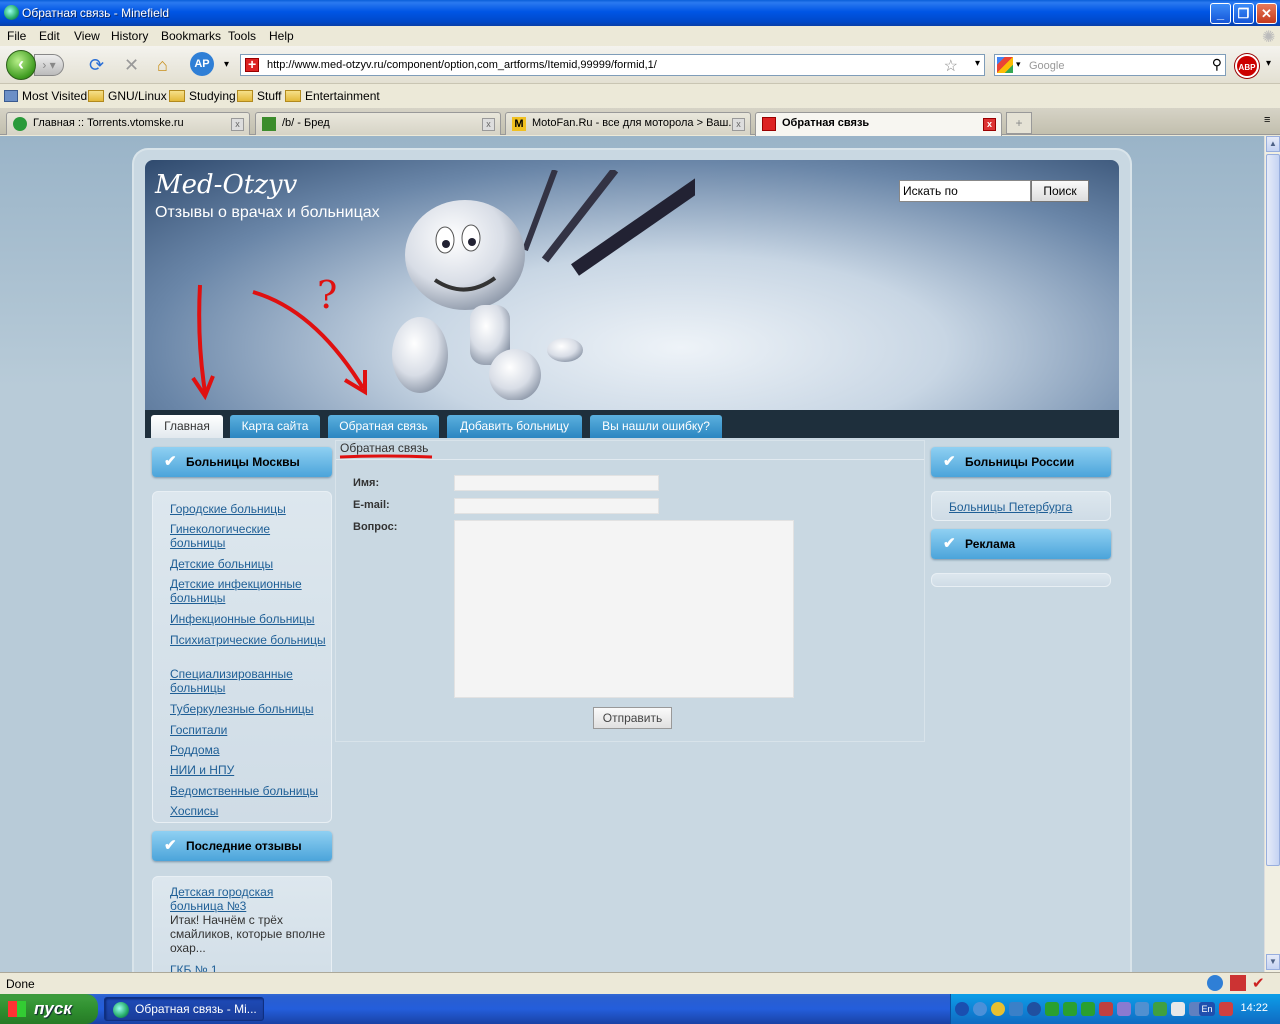 The width and height of the screenshot is (1280, 1024). I want to click on name-field, so click(556, 483).